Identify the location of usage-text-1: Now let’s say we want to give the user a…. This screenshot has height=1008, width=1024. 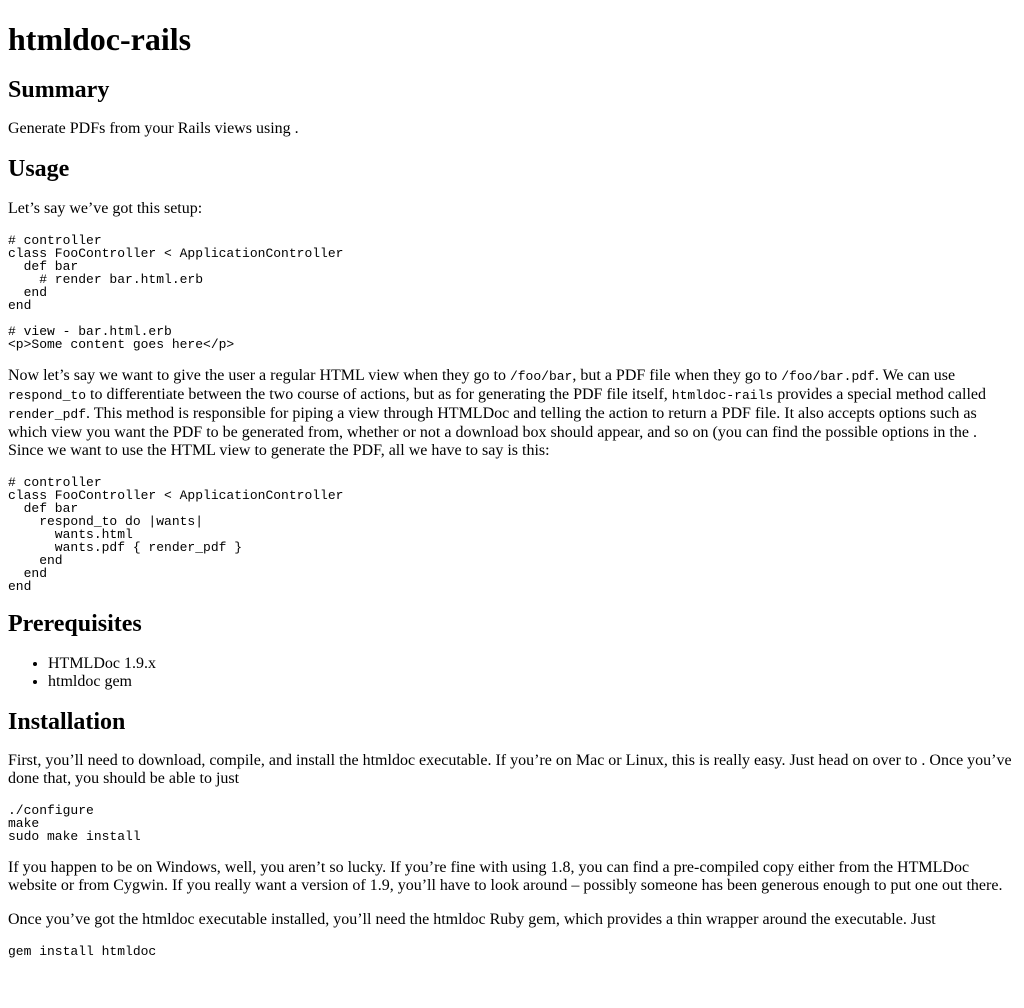
(259, 375).